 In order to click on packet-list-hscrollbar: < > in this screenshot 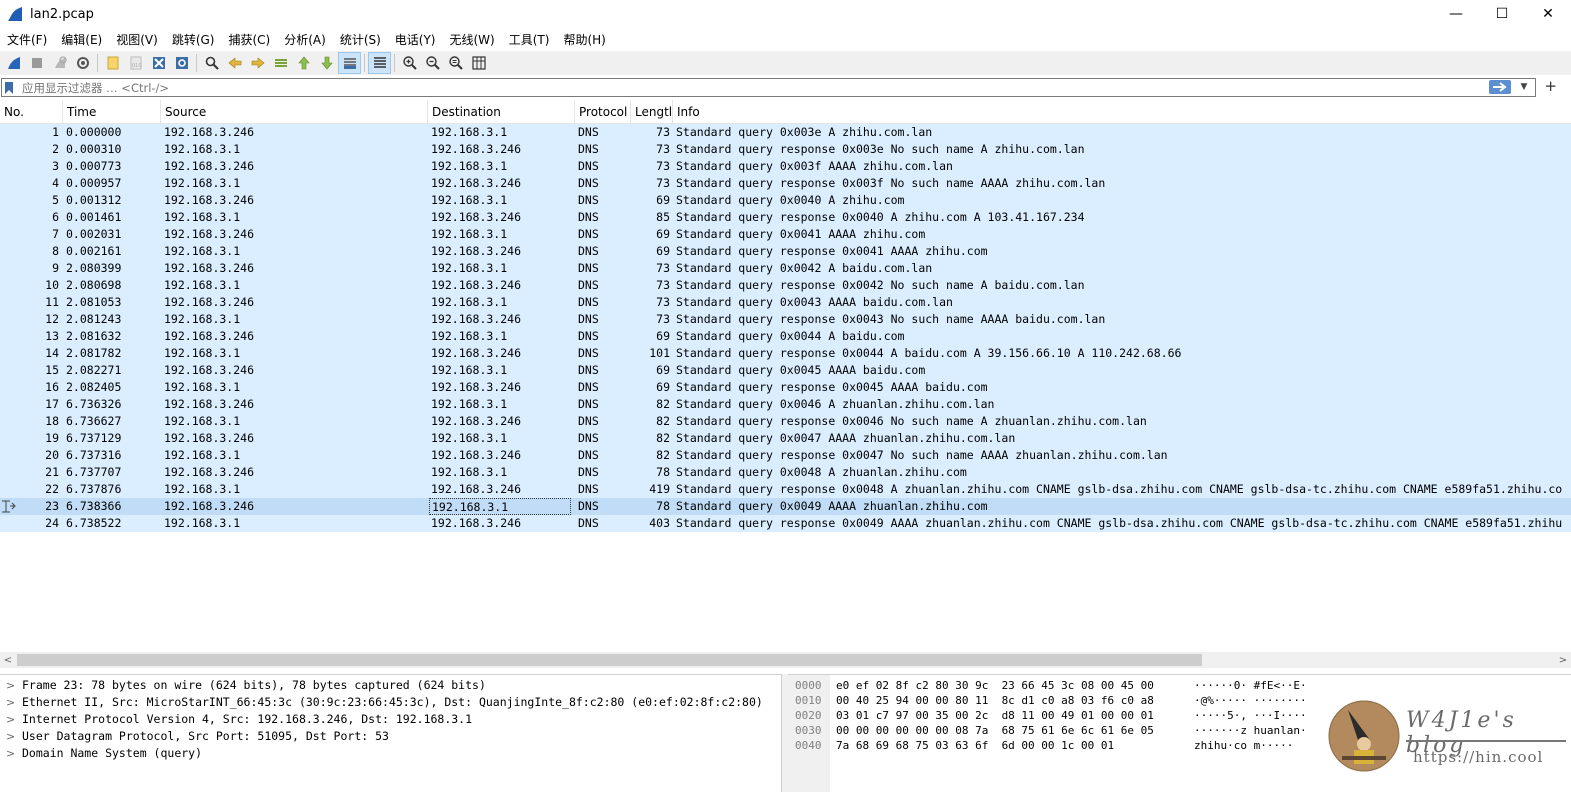, I will do `click(785, 660)`.